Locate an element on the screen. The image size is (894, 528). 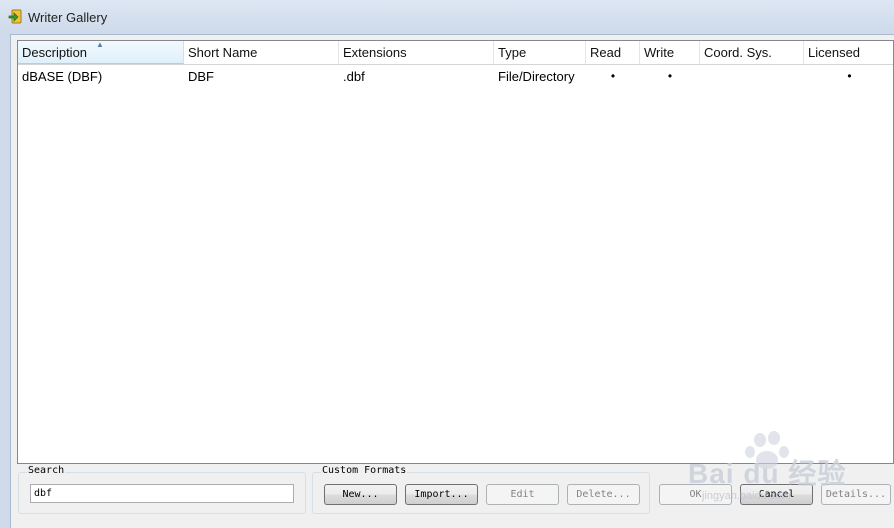
column-header-label: Type is located at coordinates (512, 52).